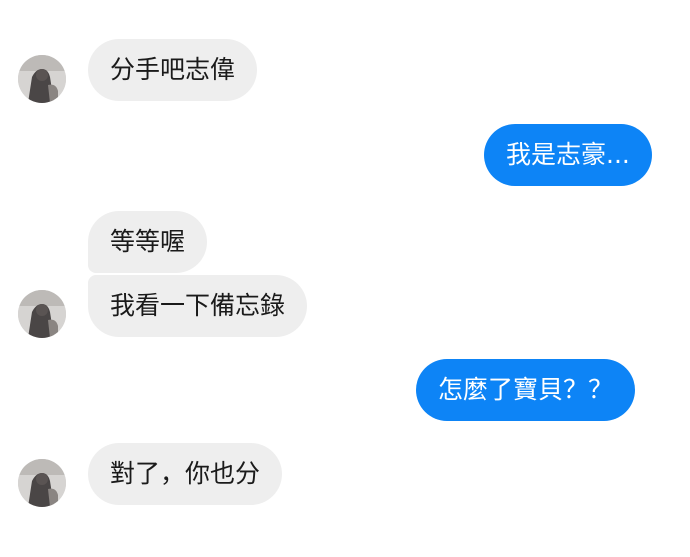  I want to click on incoming-message-bubble: 分手吧志偉, so click(173, 70).